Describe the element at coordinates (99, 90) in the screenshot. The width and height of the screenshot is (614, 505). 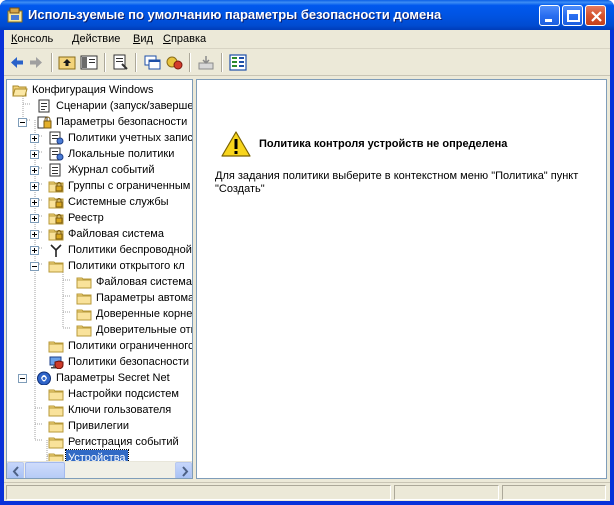
I see `tree-item: Конфигурация Windows` at that location.